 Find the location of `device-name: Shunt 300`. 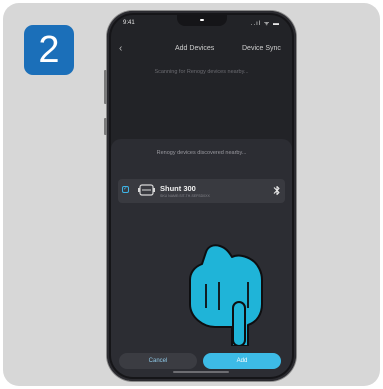

device-name: Shunt 300 is located at coordinates (178, 188).